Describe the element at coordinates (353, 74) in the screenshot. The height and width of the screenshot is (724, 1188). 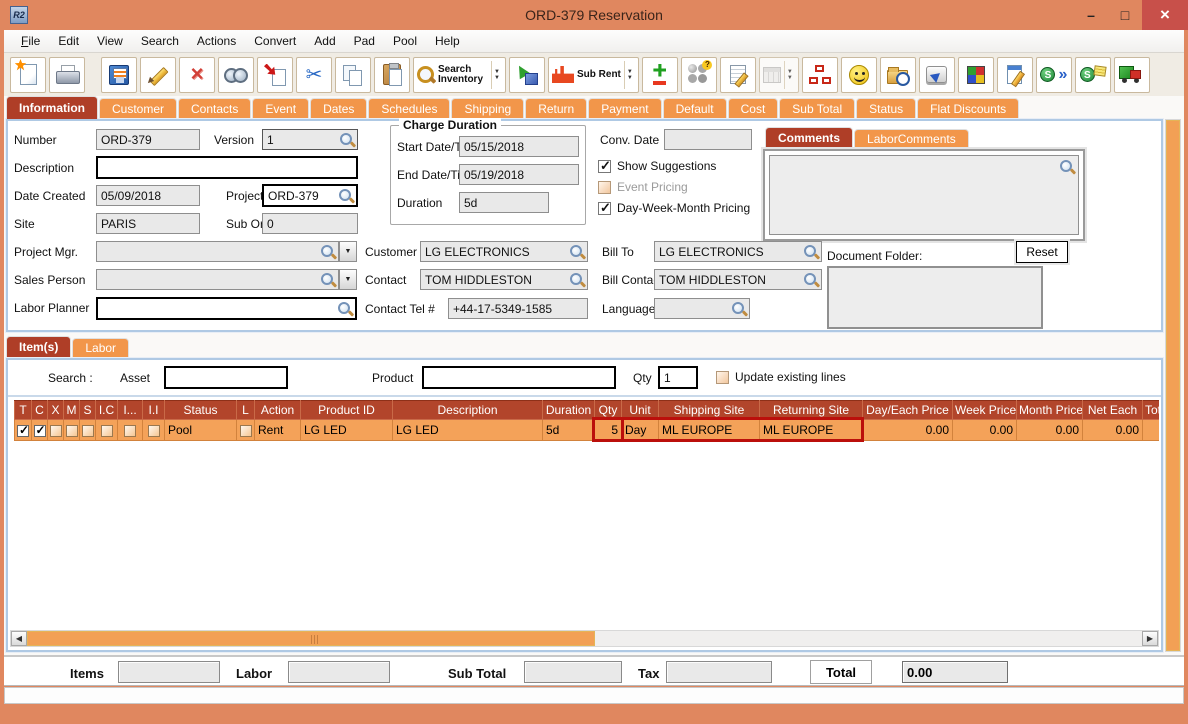
I see `copy-button` at that location.